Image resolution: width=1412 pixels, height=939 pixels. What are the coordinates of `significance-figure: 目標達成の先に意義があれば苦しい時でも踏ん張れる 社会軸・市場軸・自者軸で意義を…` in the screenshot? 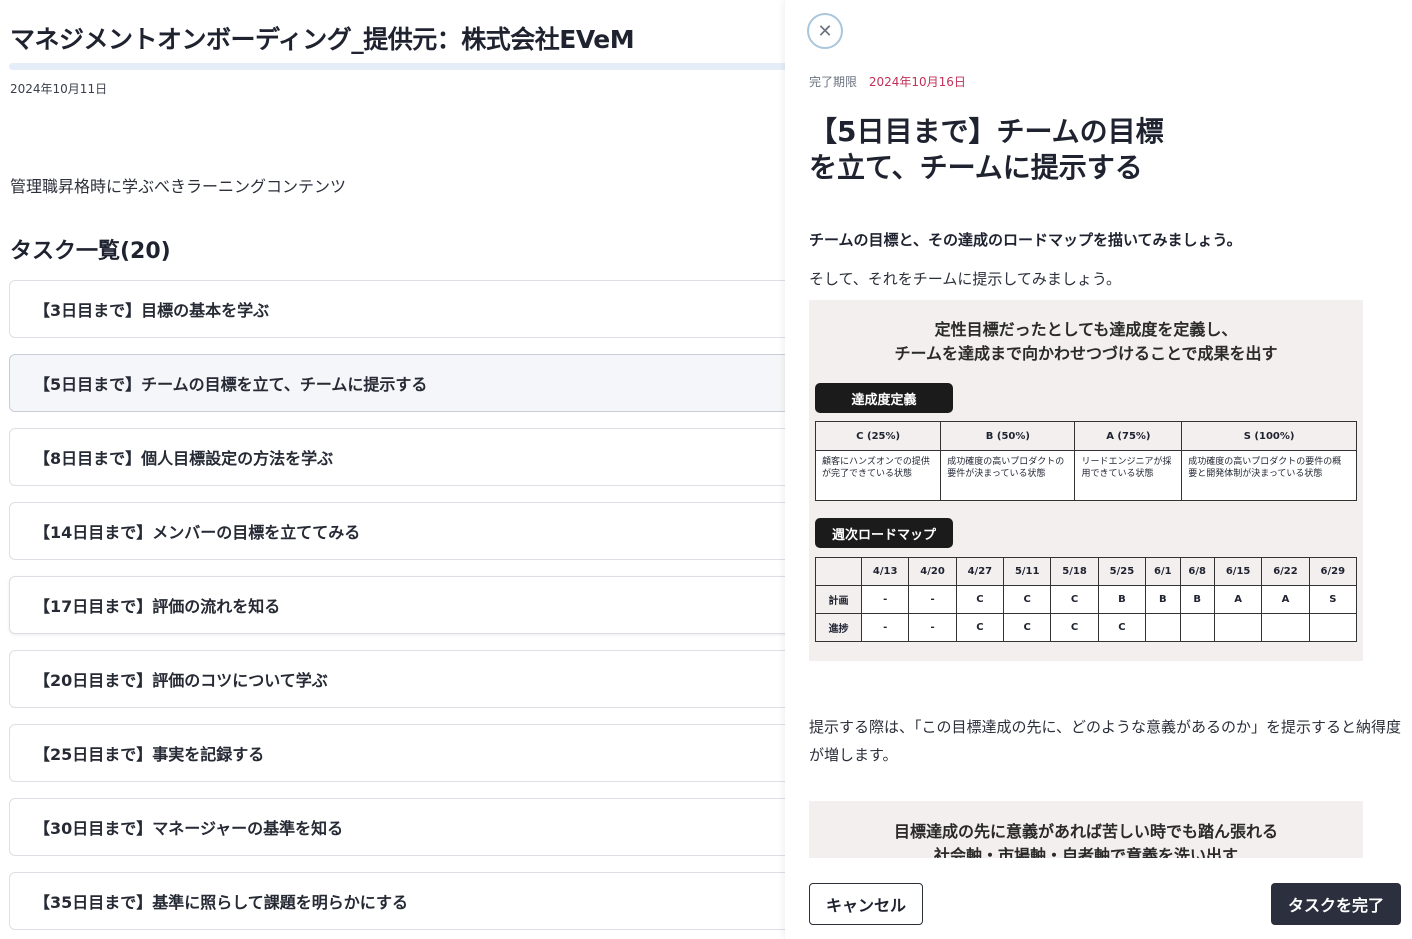 It's located at (1086, 829).